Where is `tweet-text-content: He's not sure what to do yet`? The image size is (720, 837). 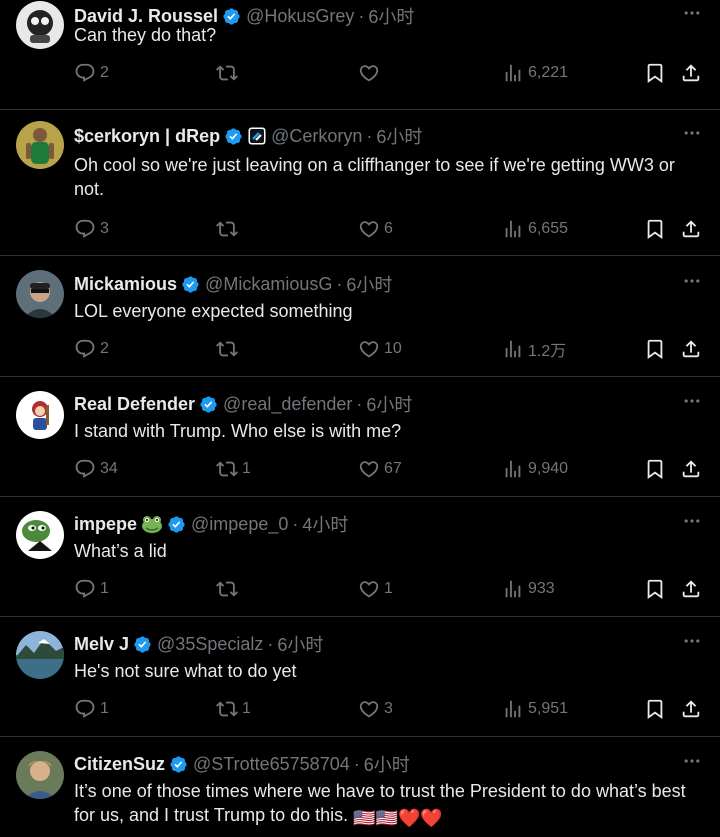
tweet-text-content: He's not sure what to do yet is located at coordinates (185, 671).